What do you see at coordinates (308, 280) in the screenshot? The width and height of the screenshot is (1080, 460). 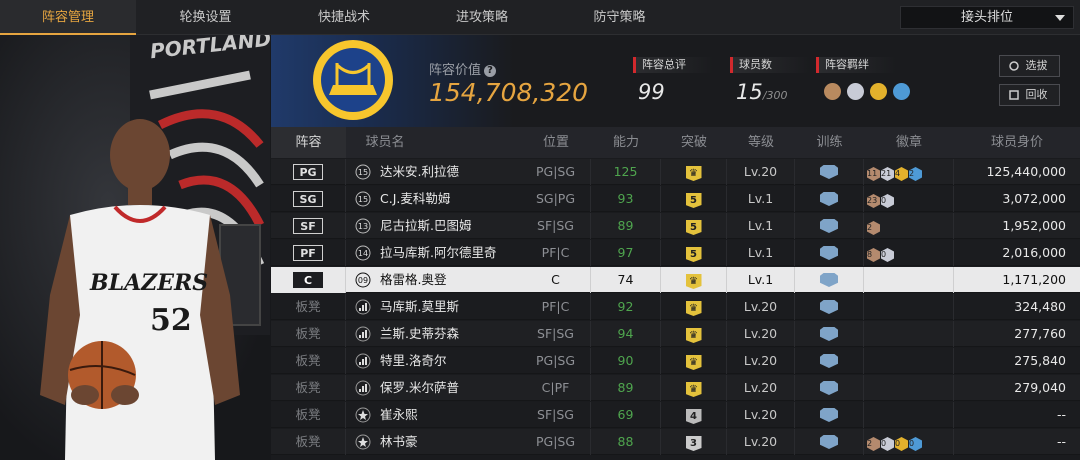 I see `lineup-slot-cell: C` at bounding box center [308, 280].